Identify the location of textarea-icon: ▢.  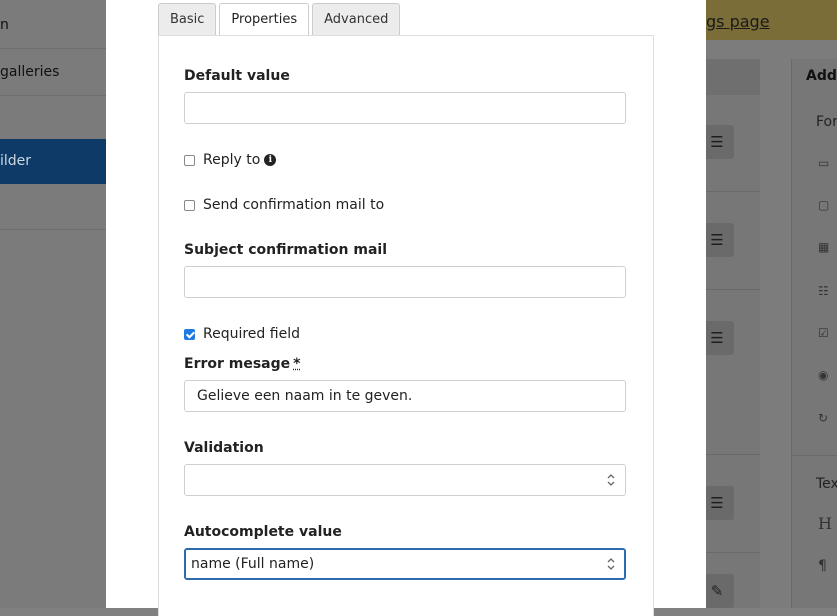
(824, 205).